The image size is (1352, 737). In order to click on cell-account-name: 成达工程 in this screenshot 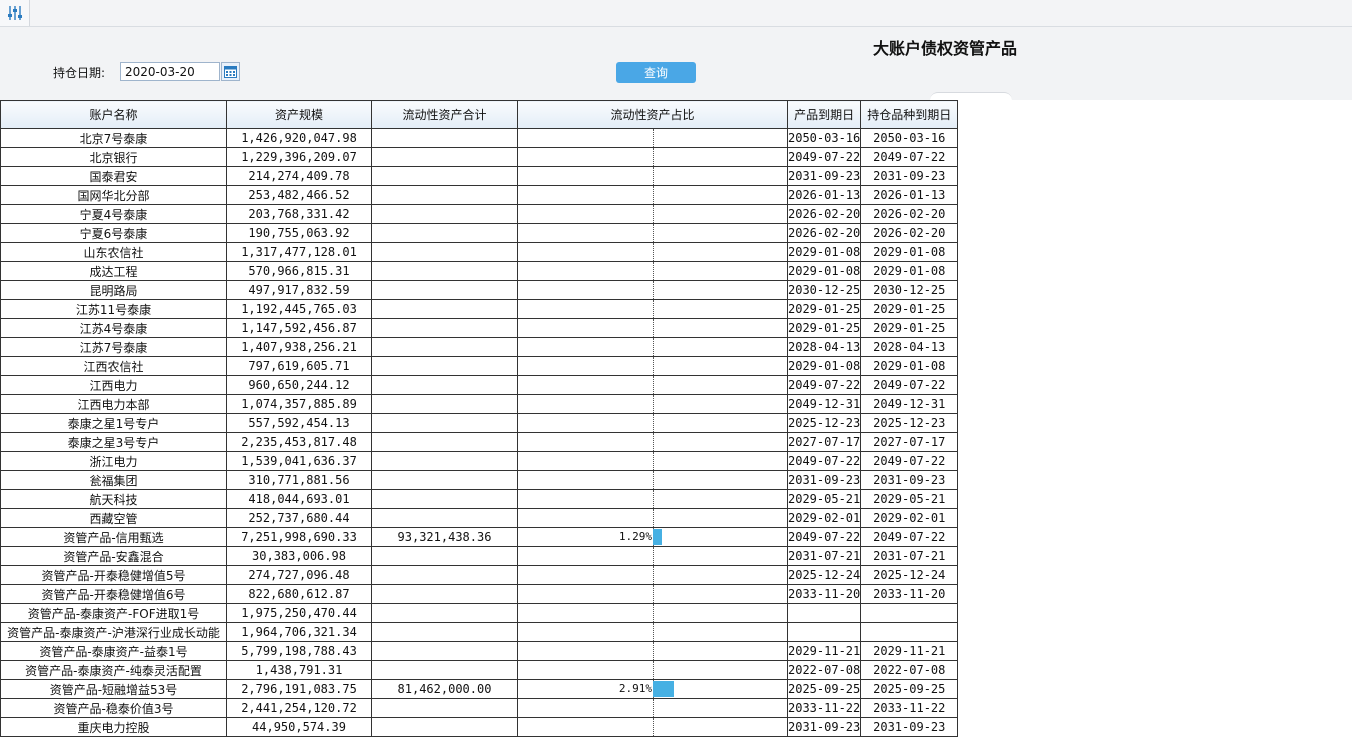, I will do `click(113, 271)`.